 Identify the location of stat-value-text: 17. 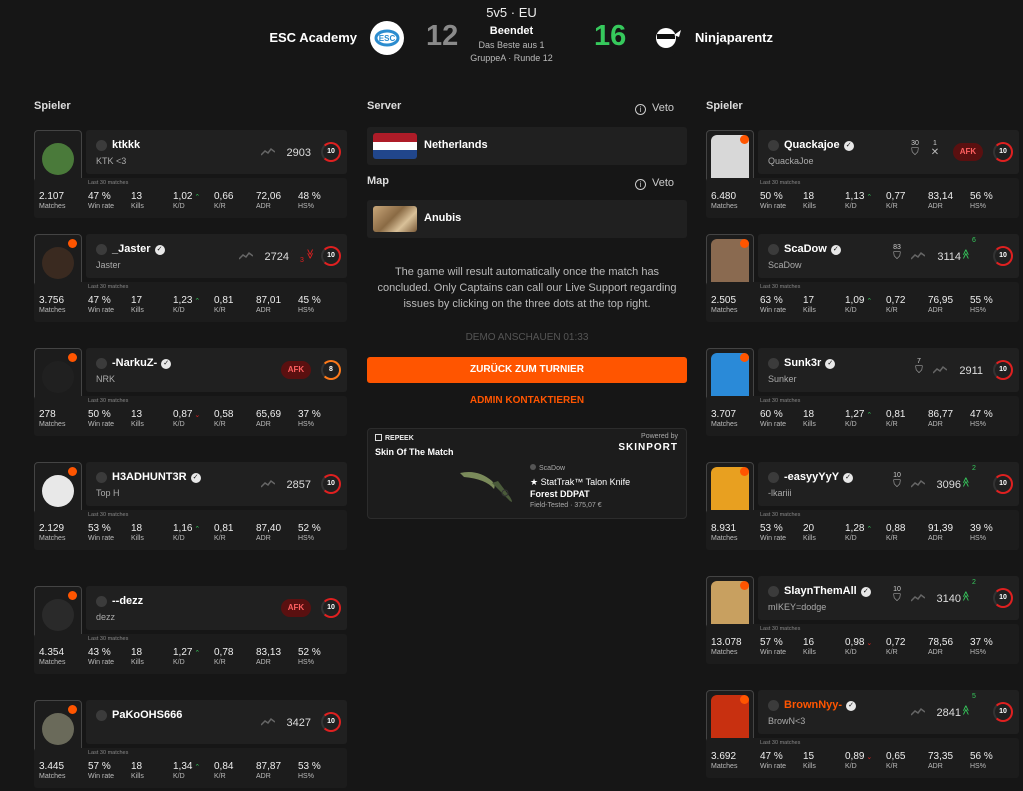
(137, 300).